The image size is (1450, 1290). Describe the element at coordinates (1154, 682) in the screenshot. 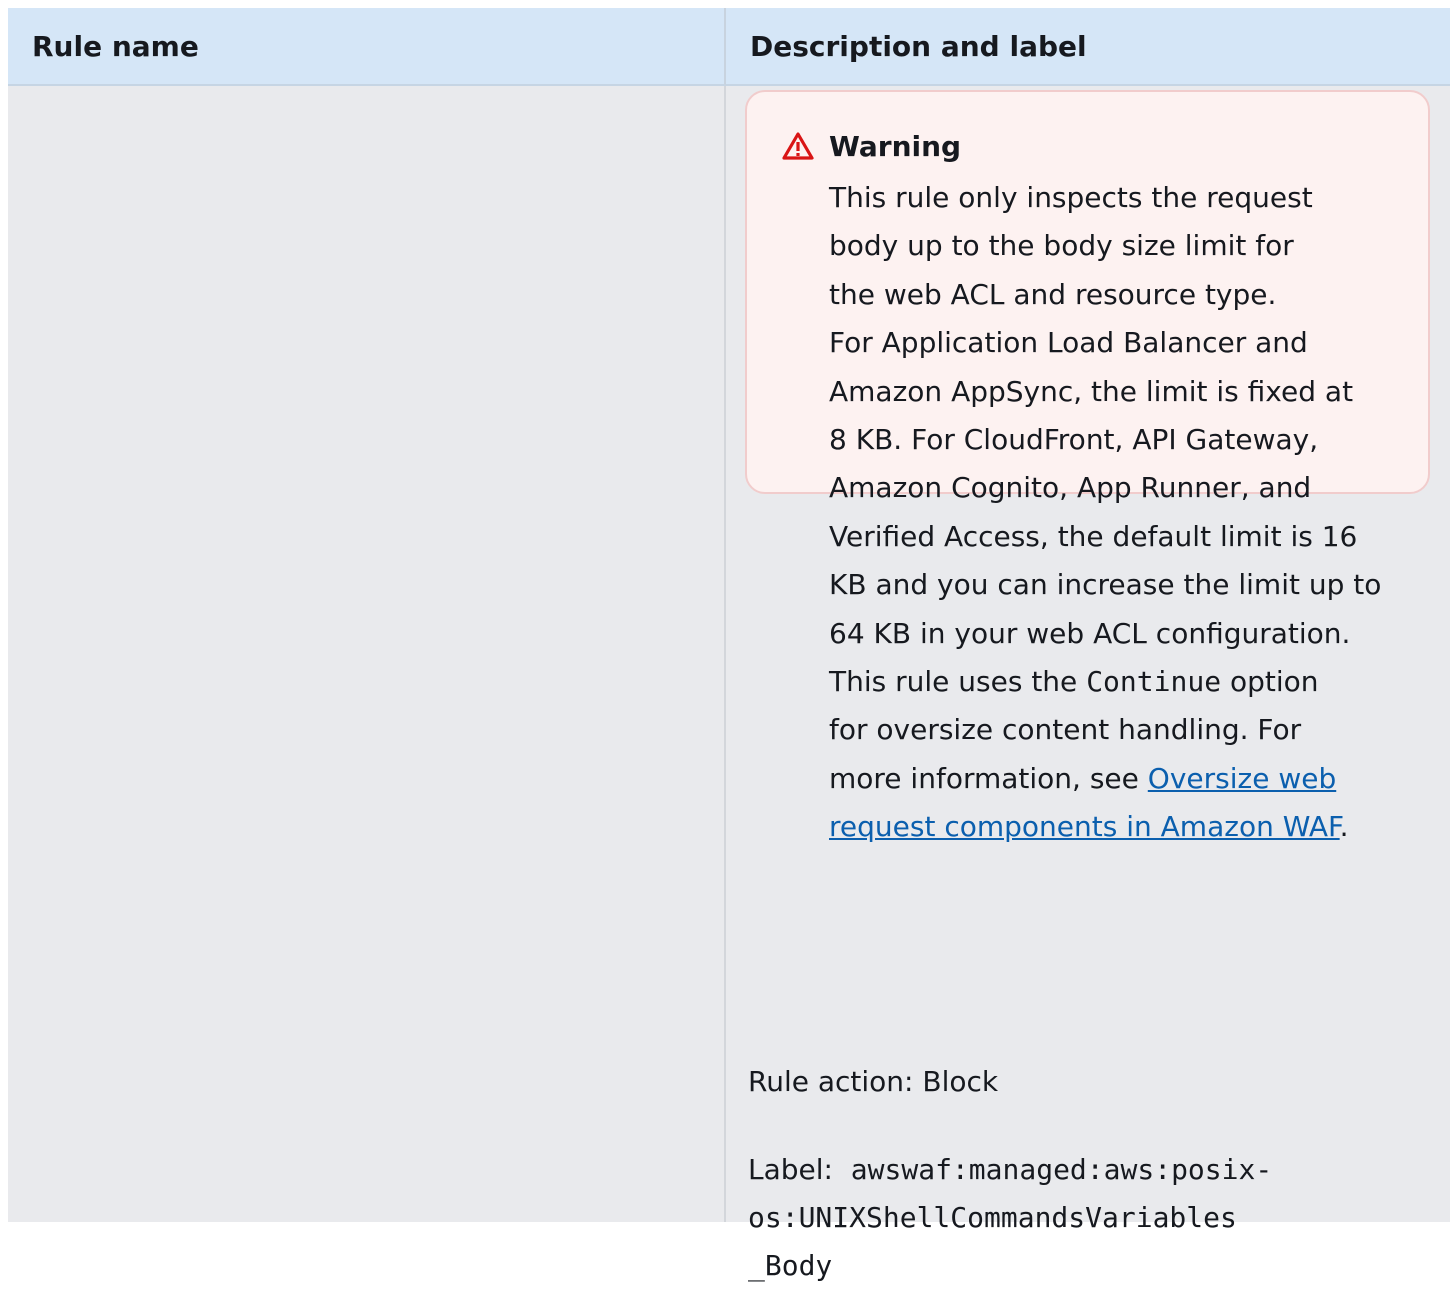

I see `continue-code: Continue` at that location.